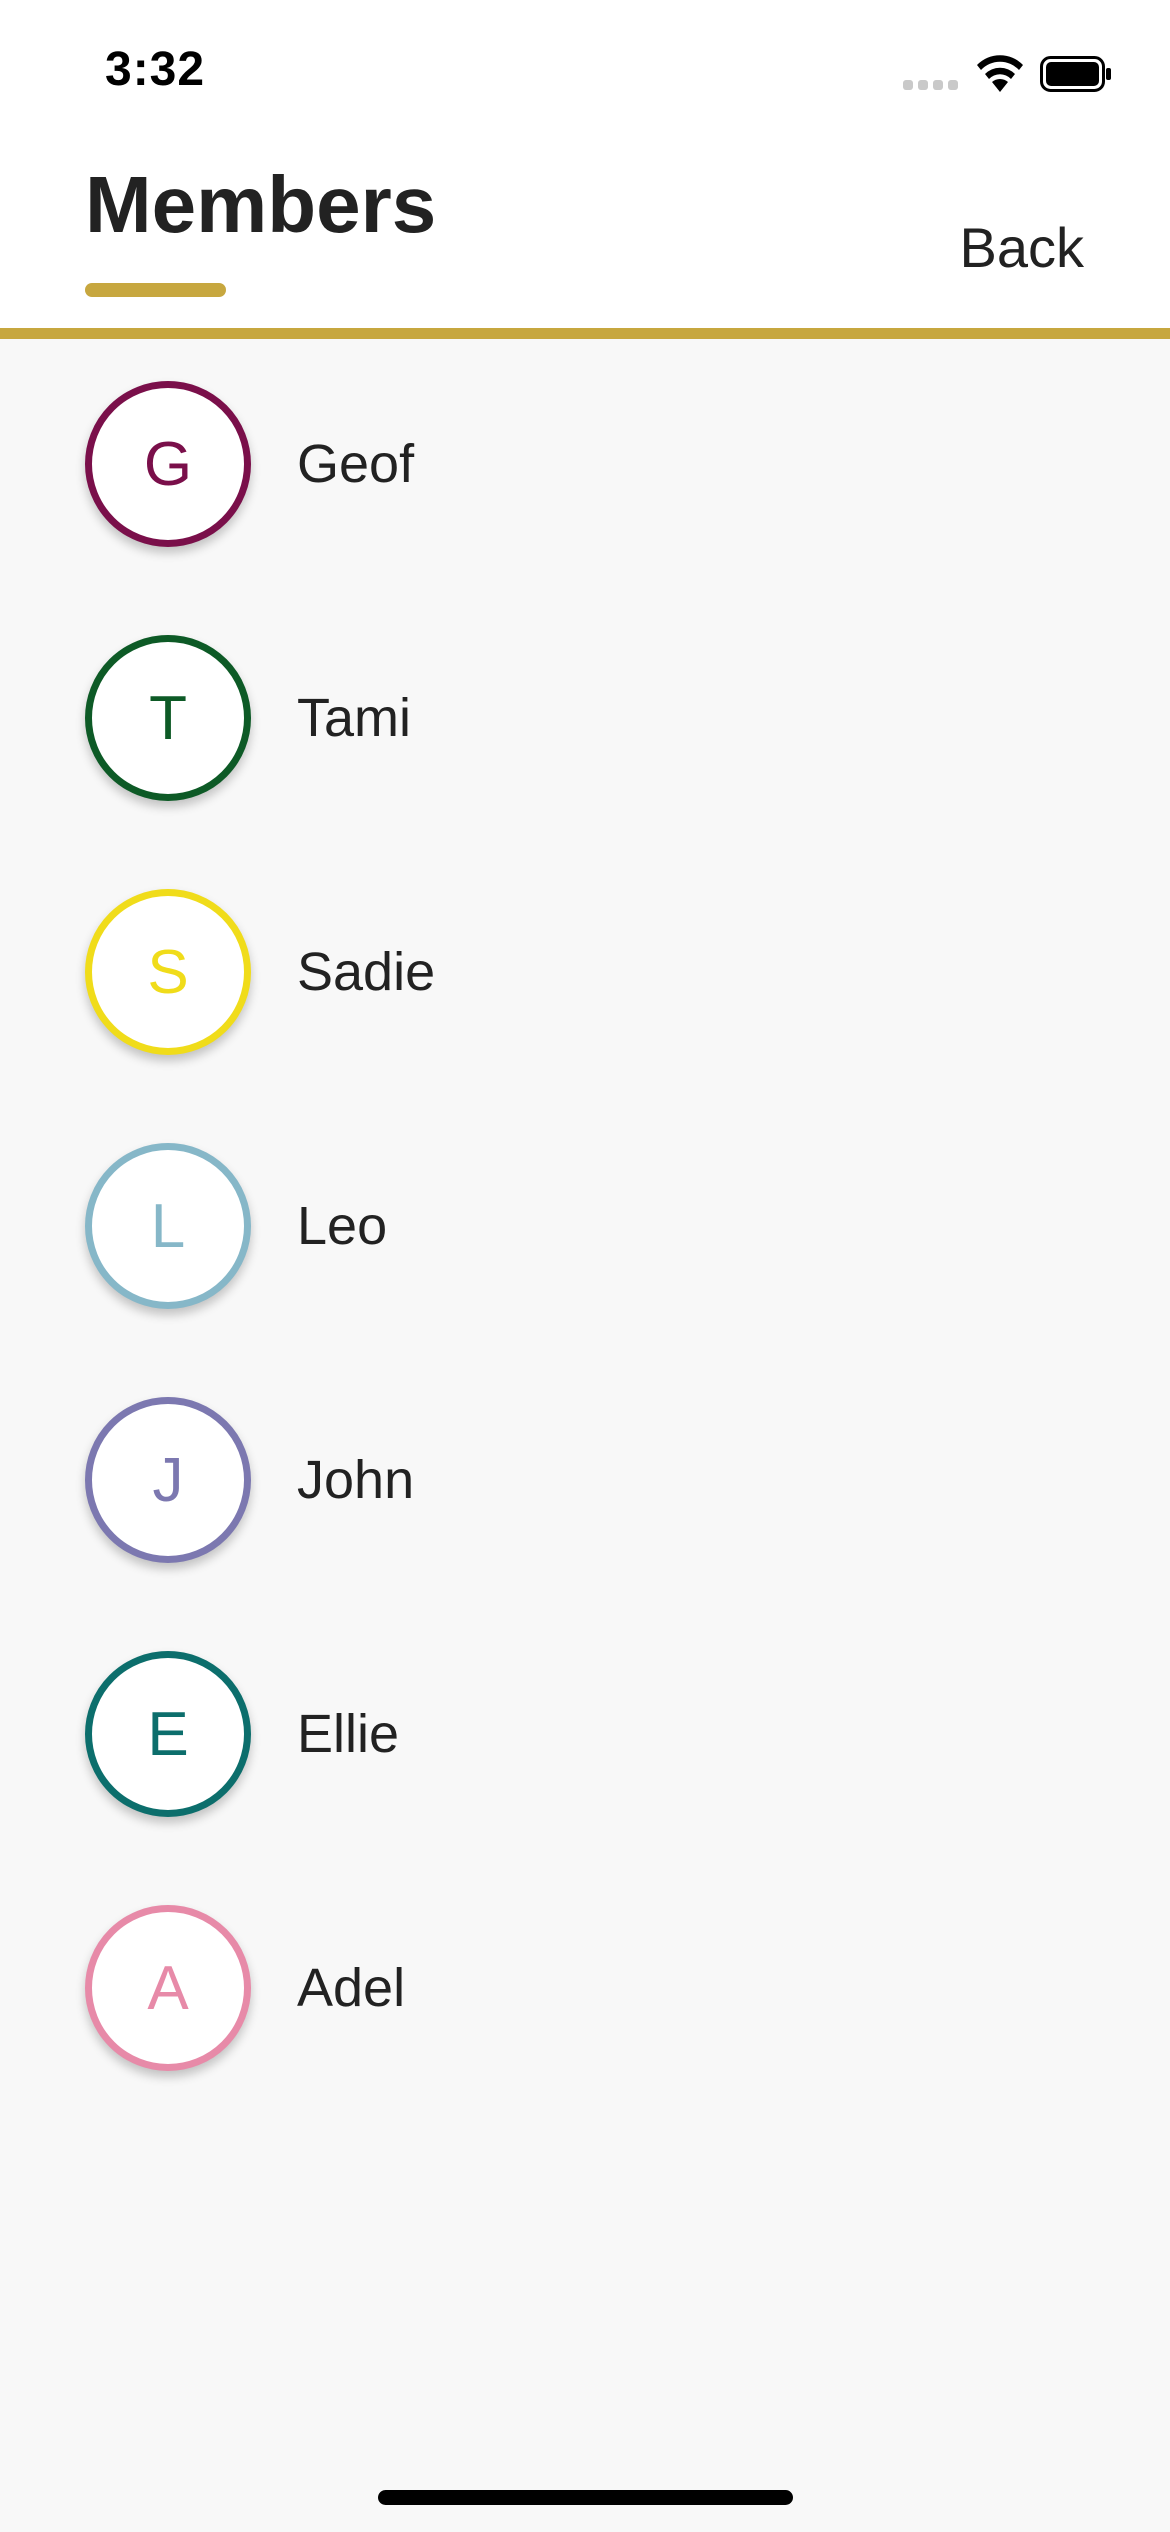  I want to click on back-button: Back, so click(1022, 248).